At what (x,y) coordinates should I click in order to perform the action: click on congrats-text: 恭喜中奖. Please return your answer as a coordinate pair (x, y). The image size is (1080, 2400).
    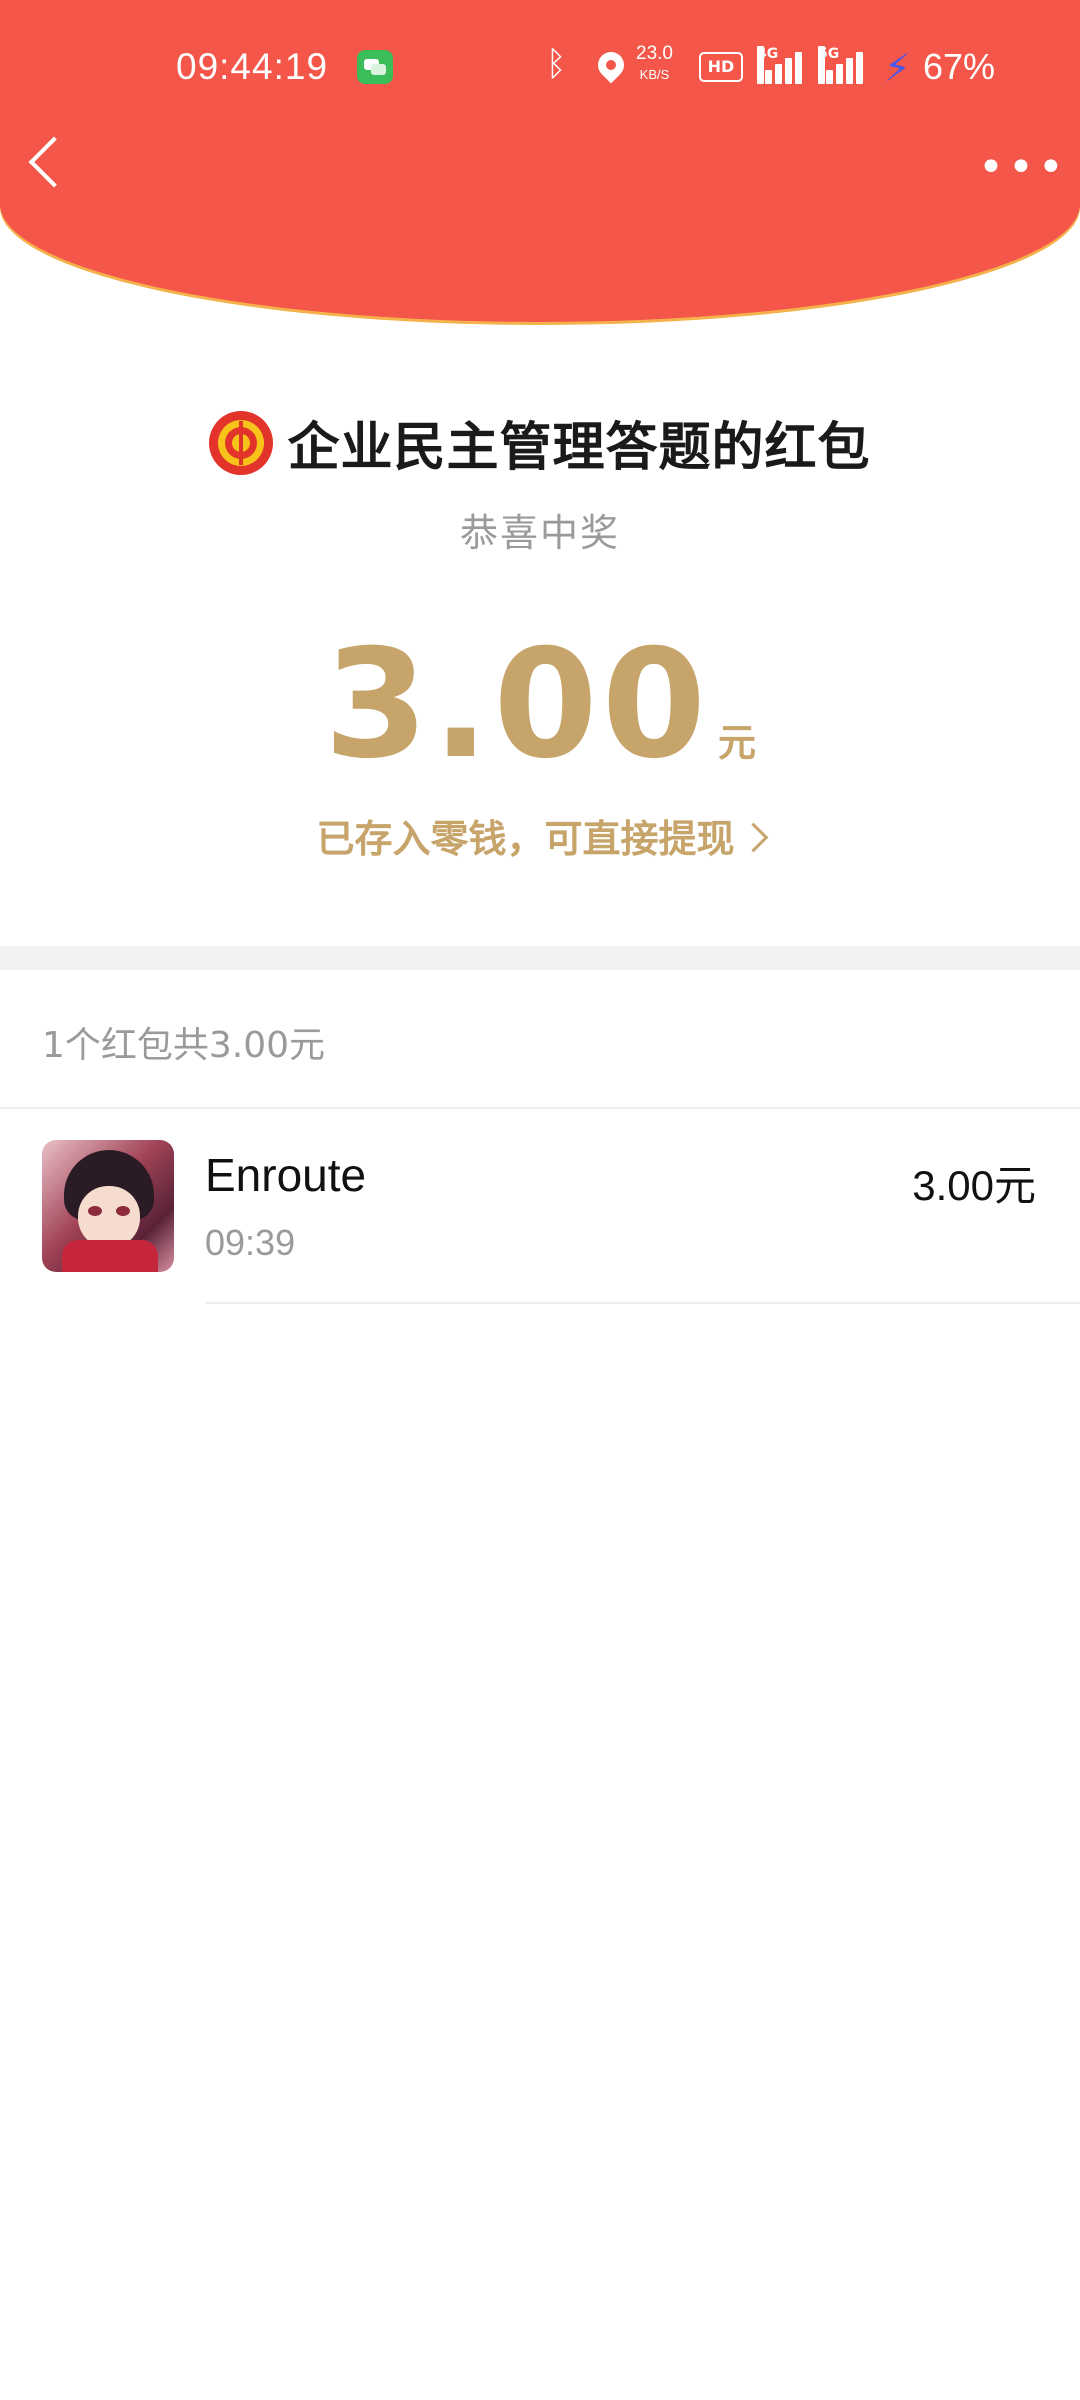
    Looking at the image, I should click on (539, 533).